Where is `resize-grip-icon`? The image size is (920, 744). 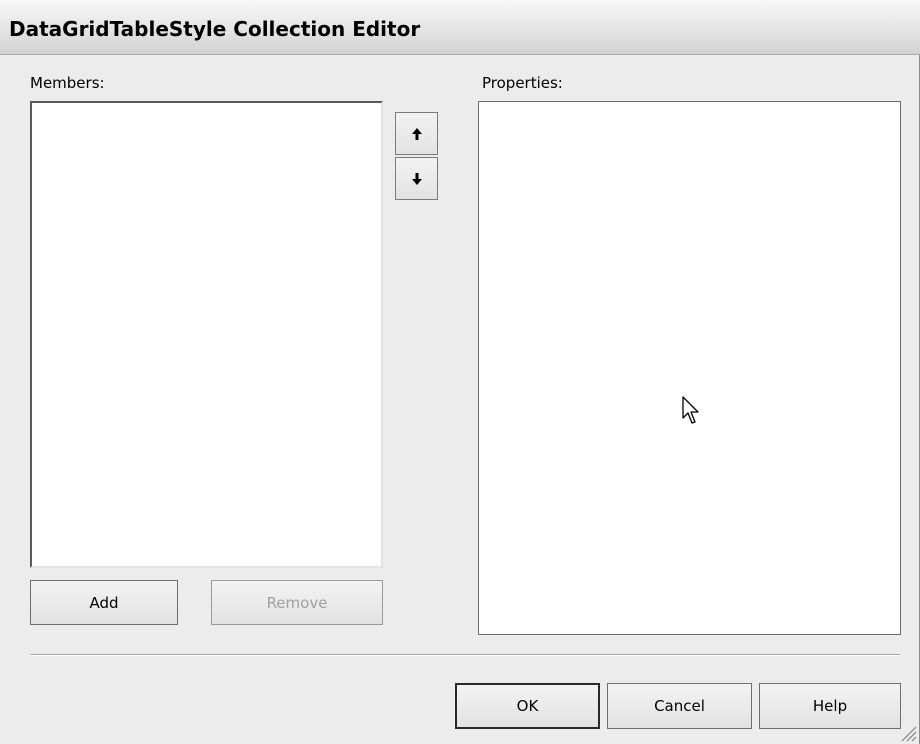 resize-grip-icon is located at coordinates (908, 733).